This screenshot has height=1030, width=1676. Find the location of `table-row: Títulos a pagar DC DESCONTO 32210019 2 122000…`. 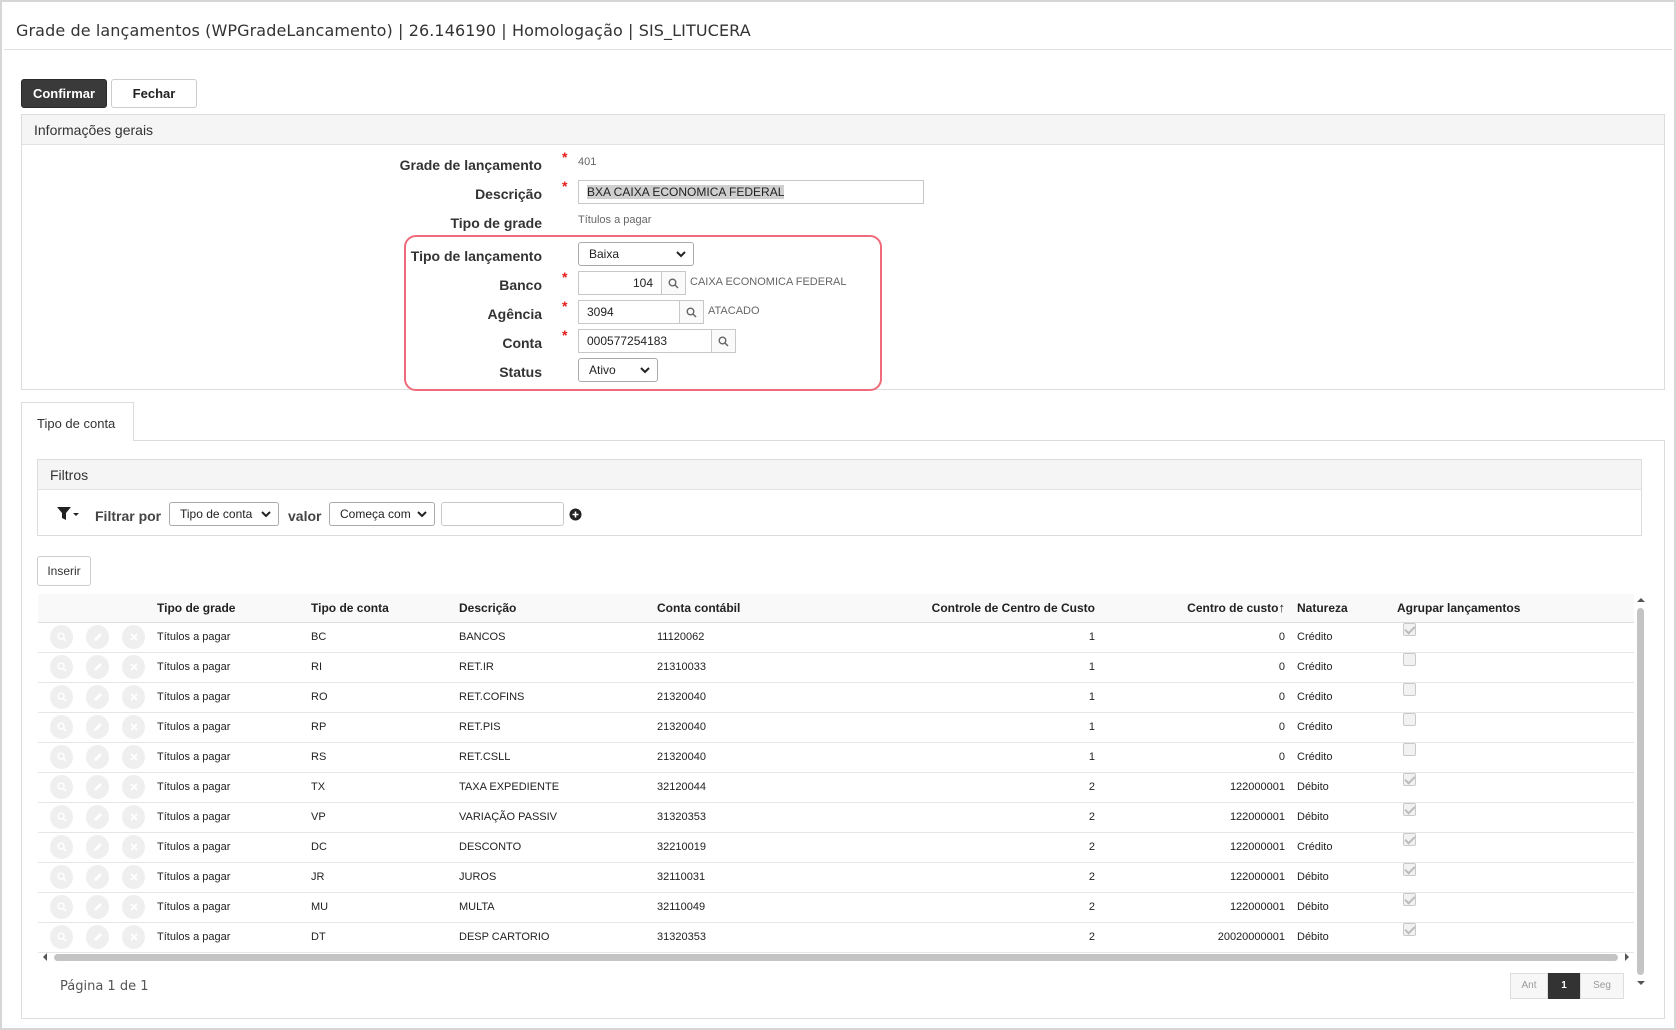

table-row: Títulos a pagar DC DESCONTO 32210019 2 122000… is located at coordinates (836, 847).